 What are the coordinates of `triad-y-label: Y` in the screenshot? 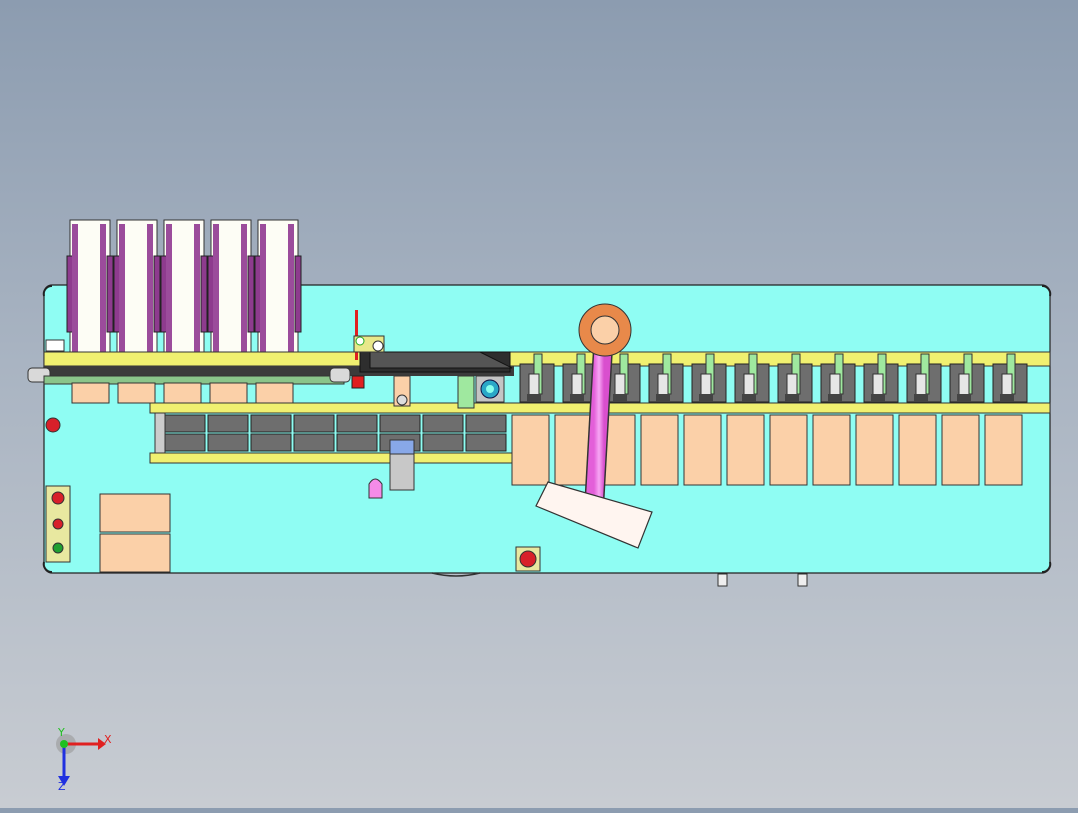 It's located at (61, 732).